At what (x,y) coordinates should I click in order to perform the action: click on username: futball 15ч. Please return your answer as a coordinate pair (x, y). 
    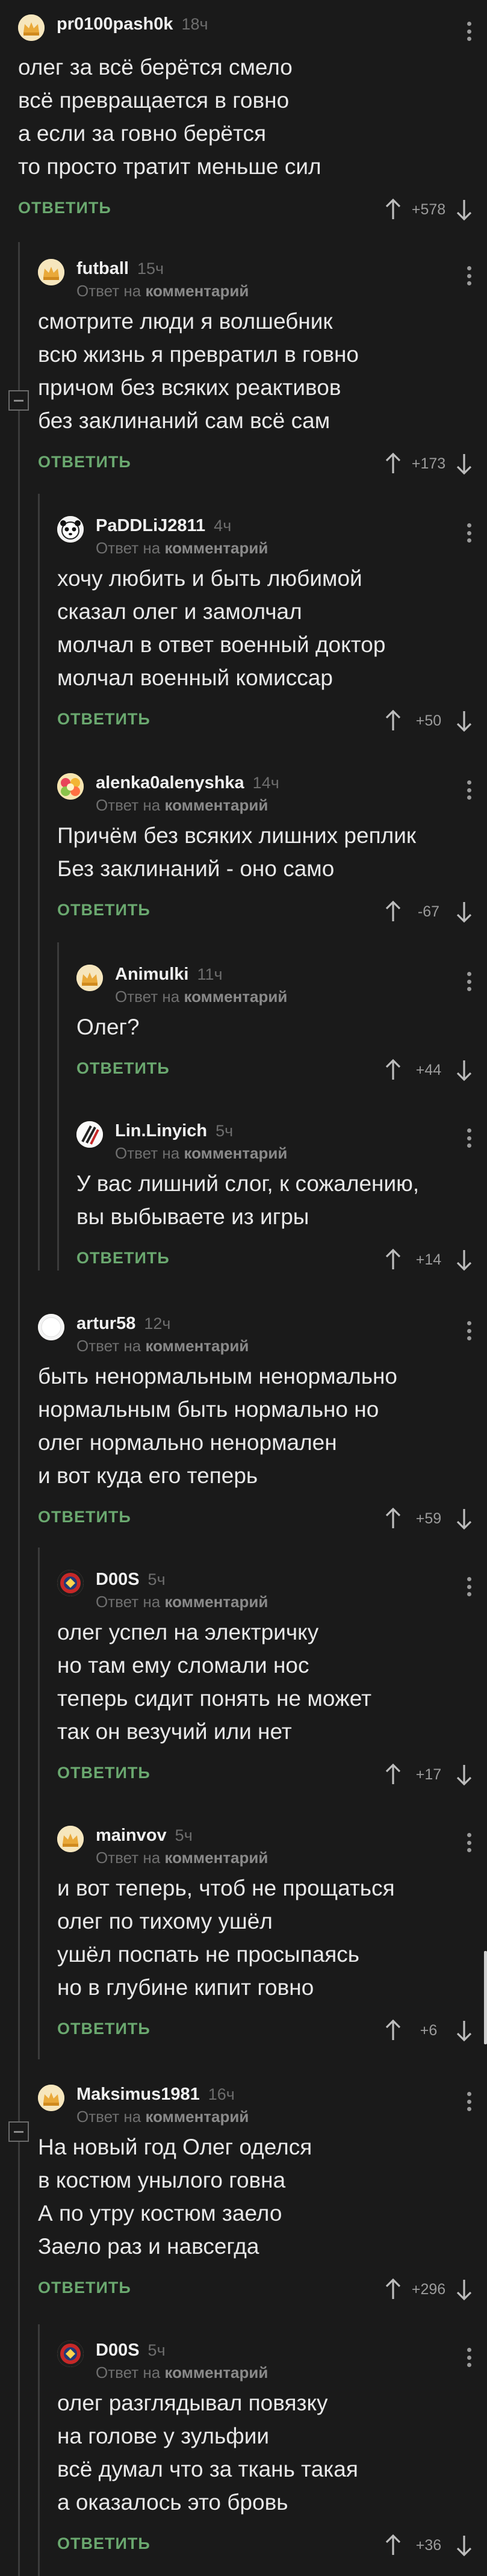
    Looking at the image, I should click on (120, 269).